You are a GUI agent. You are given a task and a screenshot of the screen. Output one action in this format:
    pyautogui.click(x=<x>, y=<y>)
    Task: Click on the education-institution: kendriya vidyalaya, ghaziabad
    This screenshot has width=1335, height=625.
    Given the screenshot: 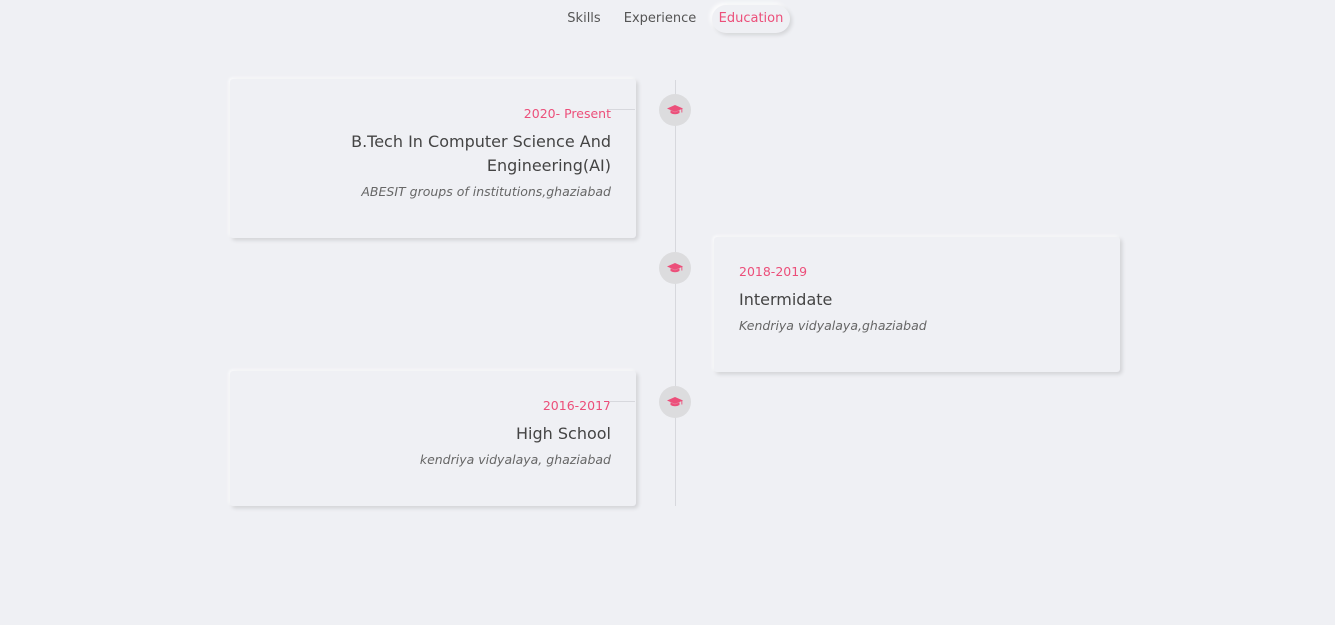 What is the action you would take?
    pyautogui.click(x=515, y=459)
    